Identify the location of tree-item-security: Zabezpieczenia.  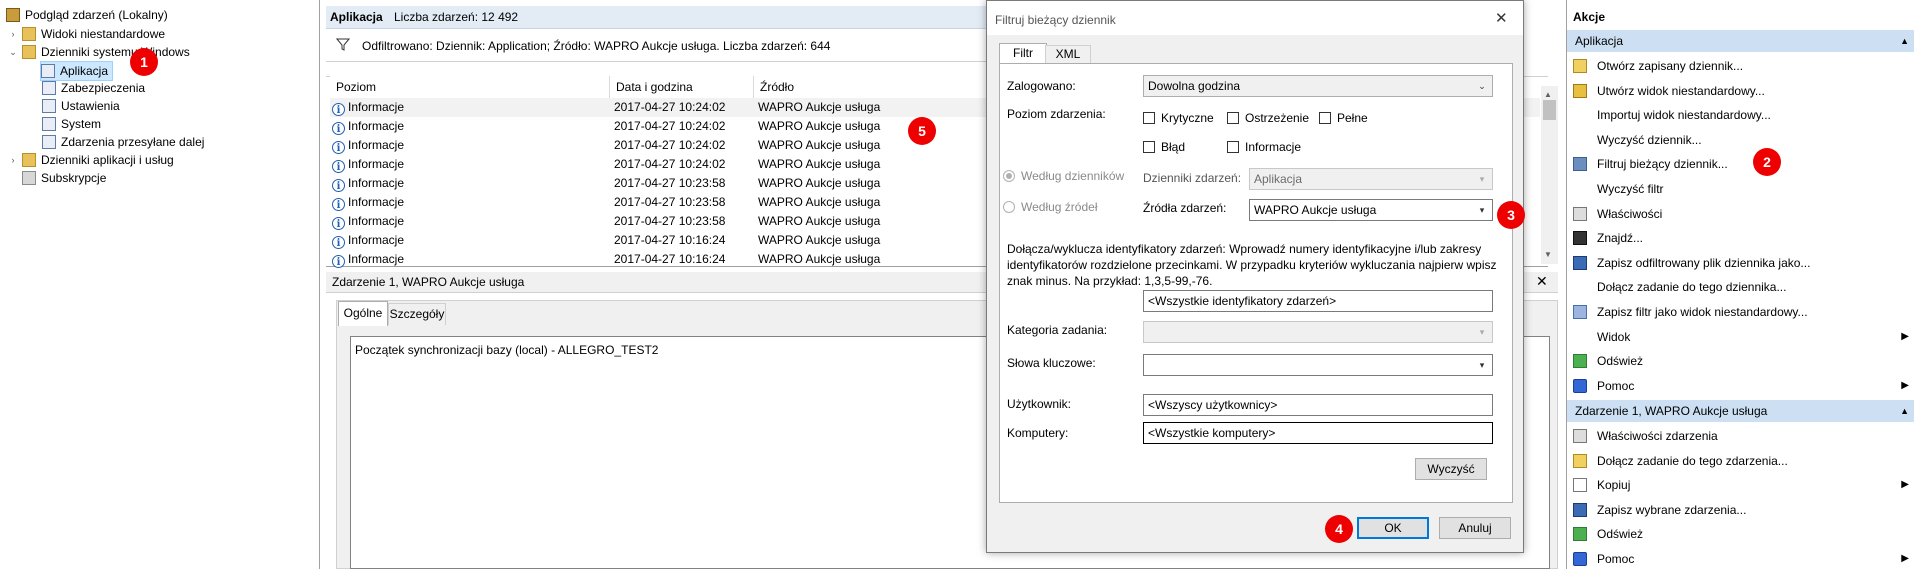
(93, 88).